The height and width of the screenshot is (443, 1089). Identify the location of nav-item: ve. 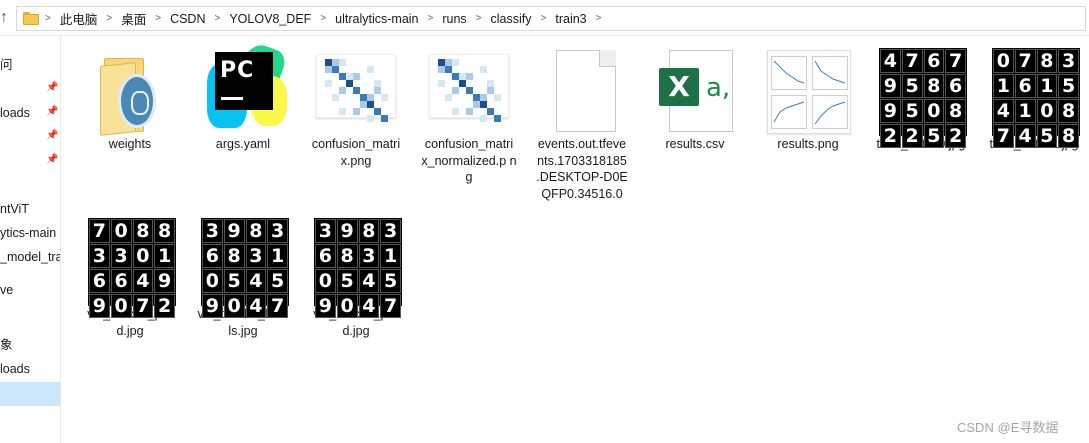
(6, 290).